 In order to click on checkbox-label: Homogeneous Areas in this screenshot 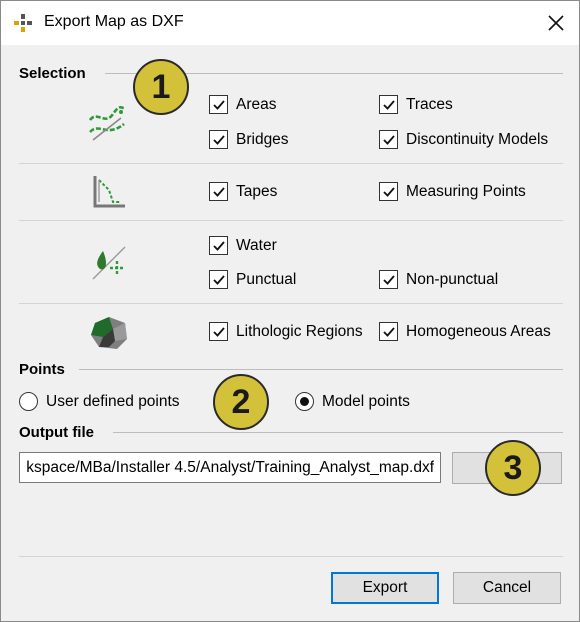, I will do `click(478, 331)`.